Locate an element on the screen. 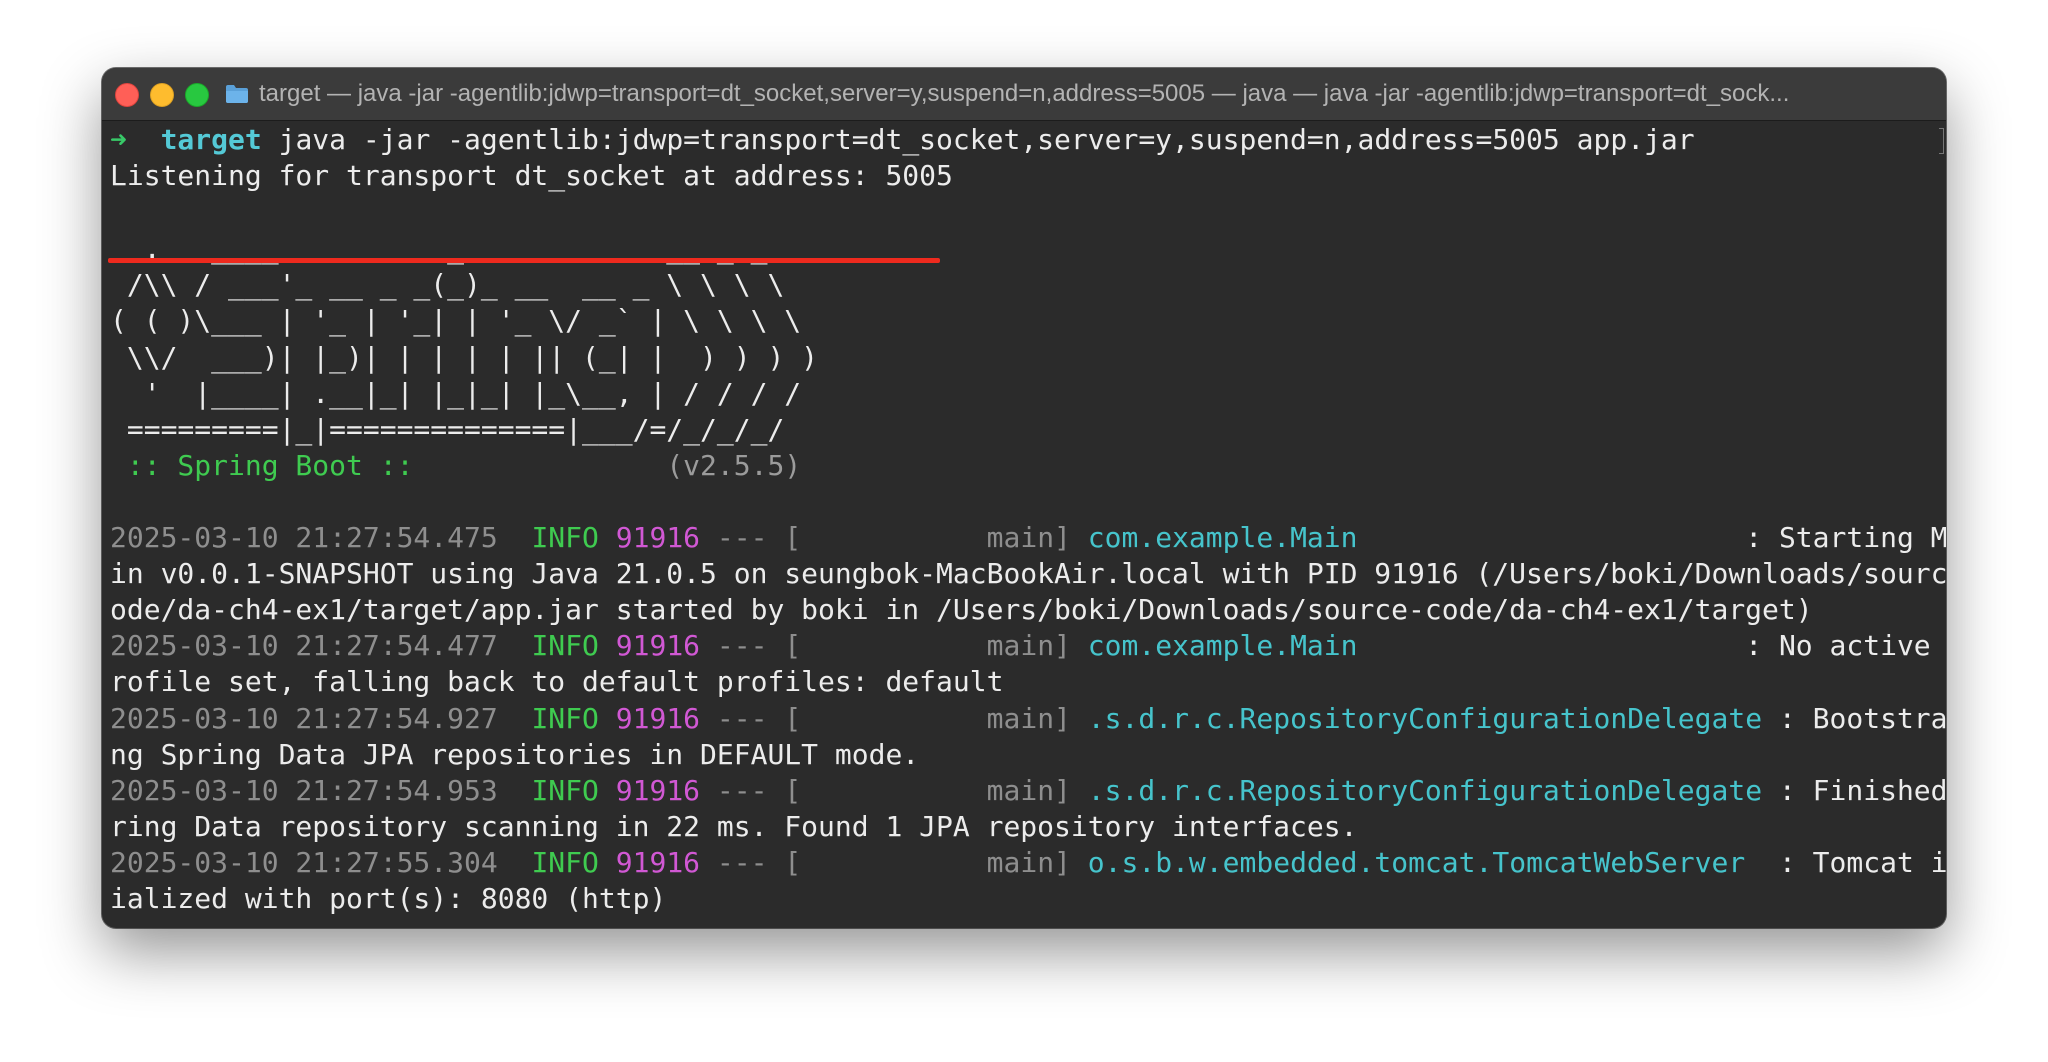  banner-line: \\/ ___)| |_)| | | | | || (_| | ) ) ) ) is located at coordinates (464, 357).